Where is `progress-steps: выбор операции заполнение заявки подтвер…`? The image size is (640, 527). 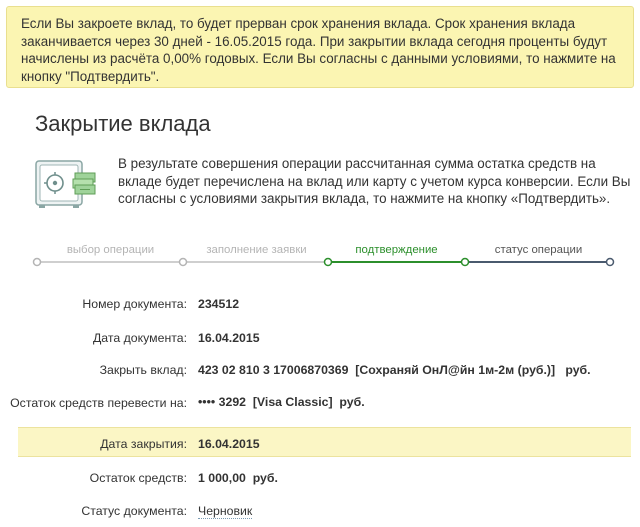 progress-steps: выбор операции заполнение заявки подтвер… is located at coordinates (320, 255).